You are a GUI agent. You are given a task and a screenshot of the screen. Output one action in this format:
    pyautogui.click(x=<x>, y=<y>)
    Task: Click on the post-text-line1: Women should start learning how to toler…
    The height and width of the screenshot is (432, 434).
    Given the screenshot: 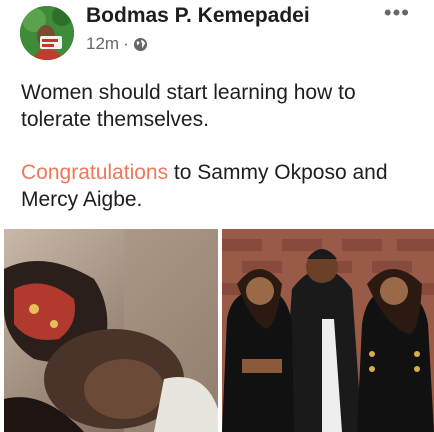 What is the action you would take?
    pyautogui.click(x=188, y=106)
    